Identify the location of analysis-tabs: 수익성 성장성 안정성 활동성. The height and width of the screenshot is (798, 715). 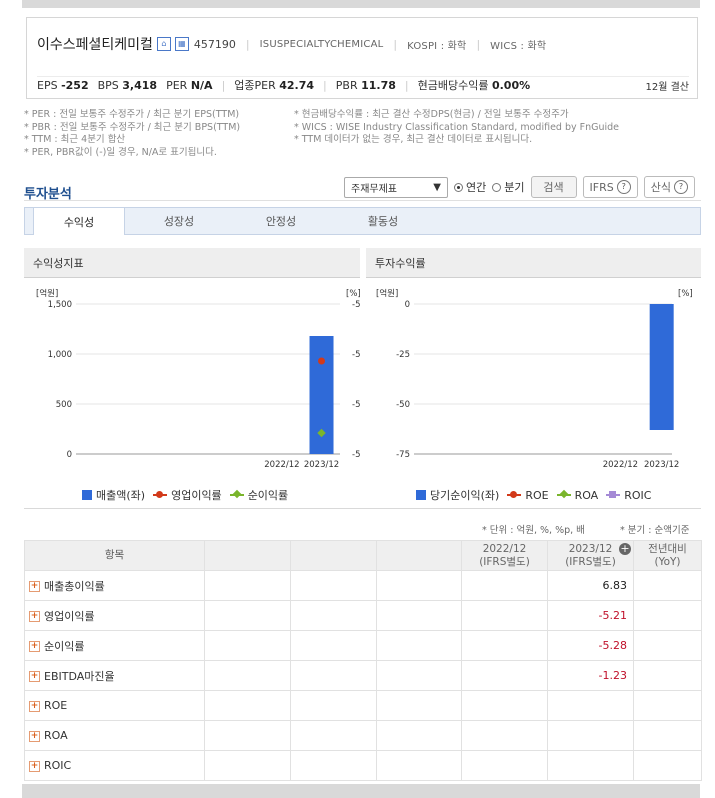
(362, 221).